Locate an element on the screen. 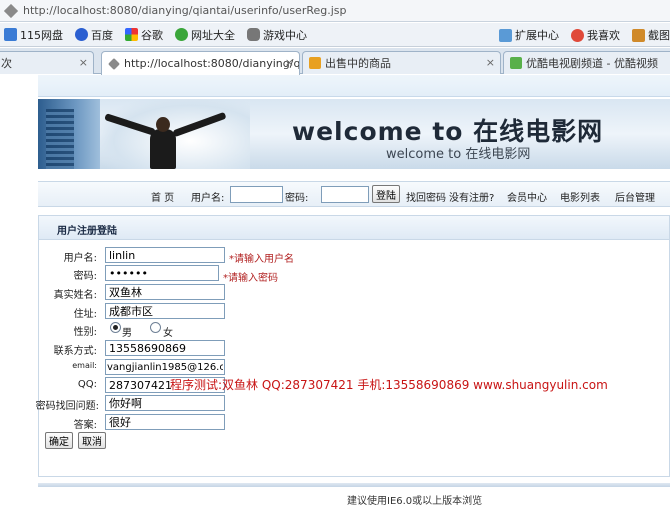 This screenshot has width=670, height=526. address-field is located at coordinates (165, 311).